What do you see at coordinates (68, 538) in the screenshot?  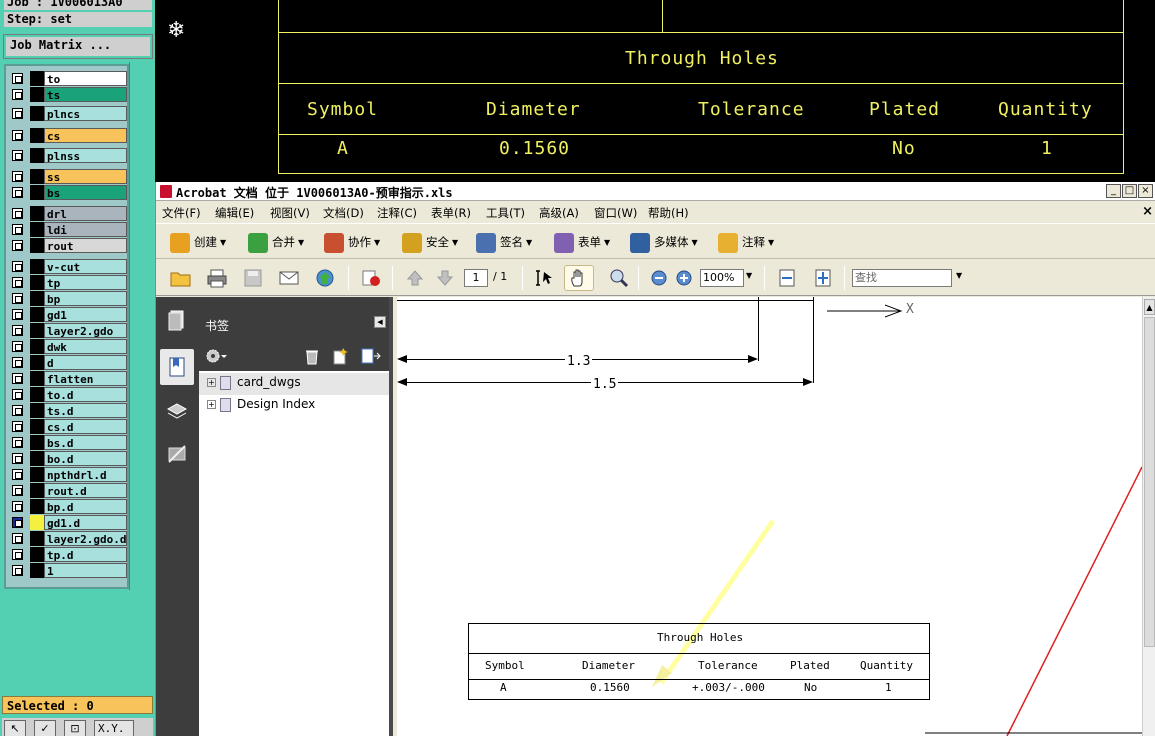 I see `layer-row: layer2.gdo.d` at bounding box center [68, 538].